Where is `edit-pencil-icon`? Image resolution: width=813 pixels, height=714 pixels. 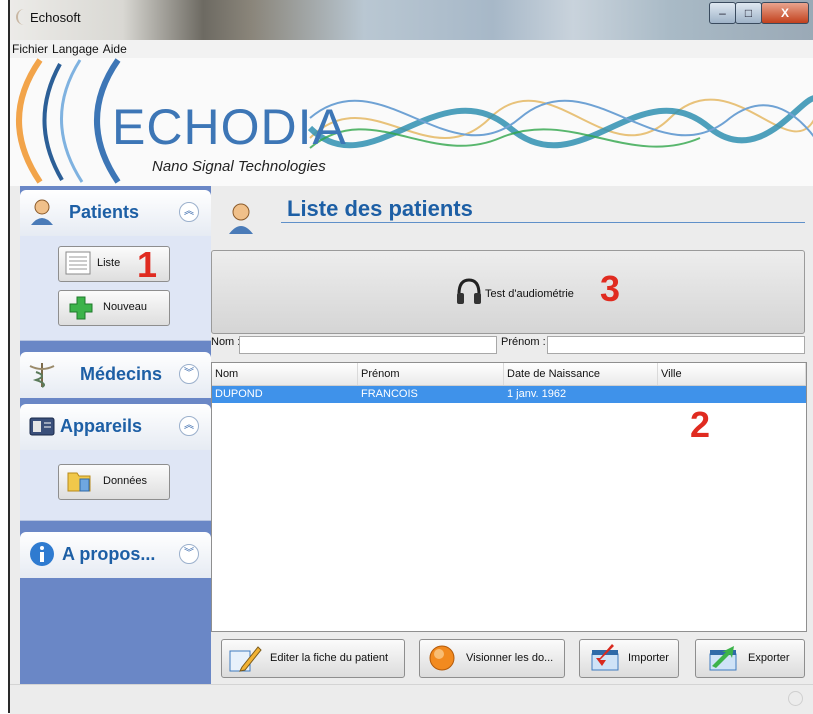
edit-pencil-icon is located at coordinates (245, 659).